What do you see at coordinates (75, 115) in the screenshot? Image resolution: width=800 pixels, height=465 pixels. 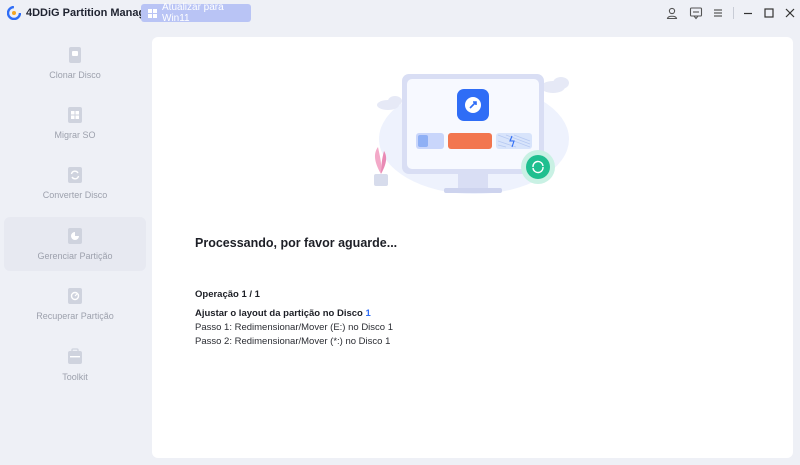 I see `migrate-os-icon` at bounding box center [75, 115].